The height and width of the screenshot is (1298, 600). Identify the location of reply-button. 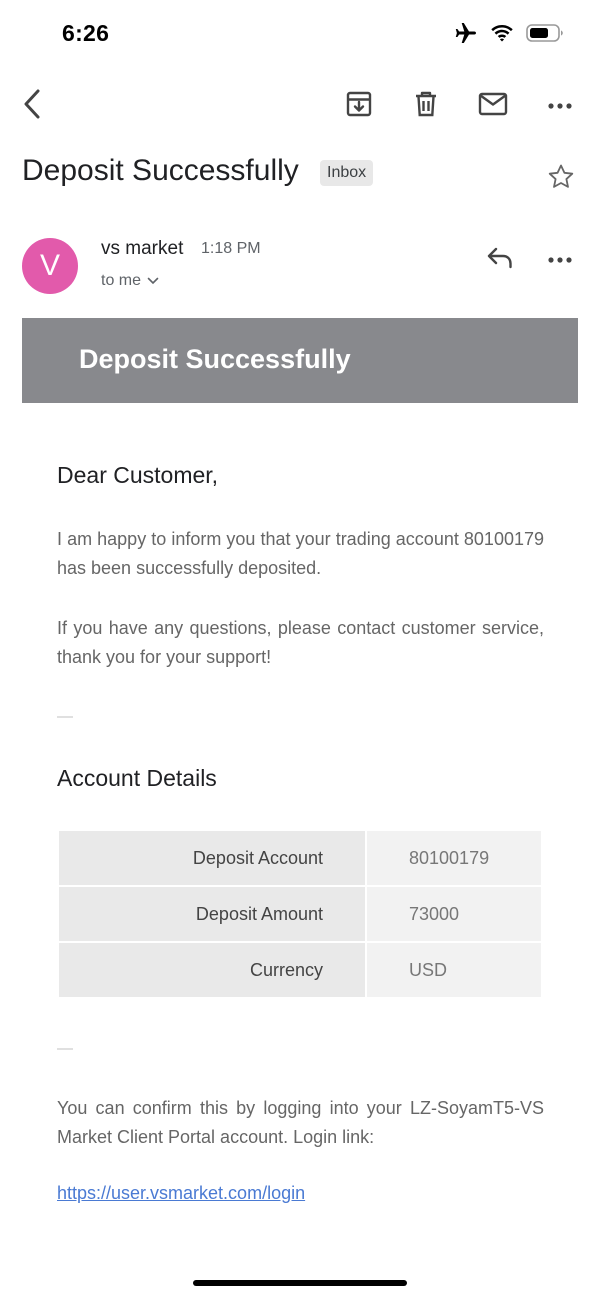
(500, 260).